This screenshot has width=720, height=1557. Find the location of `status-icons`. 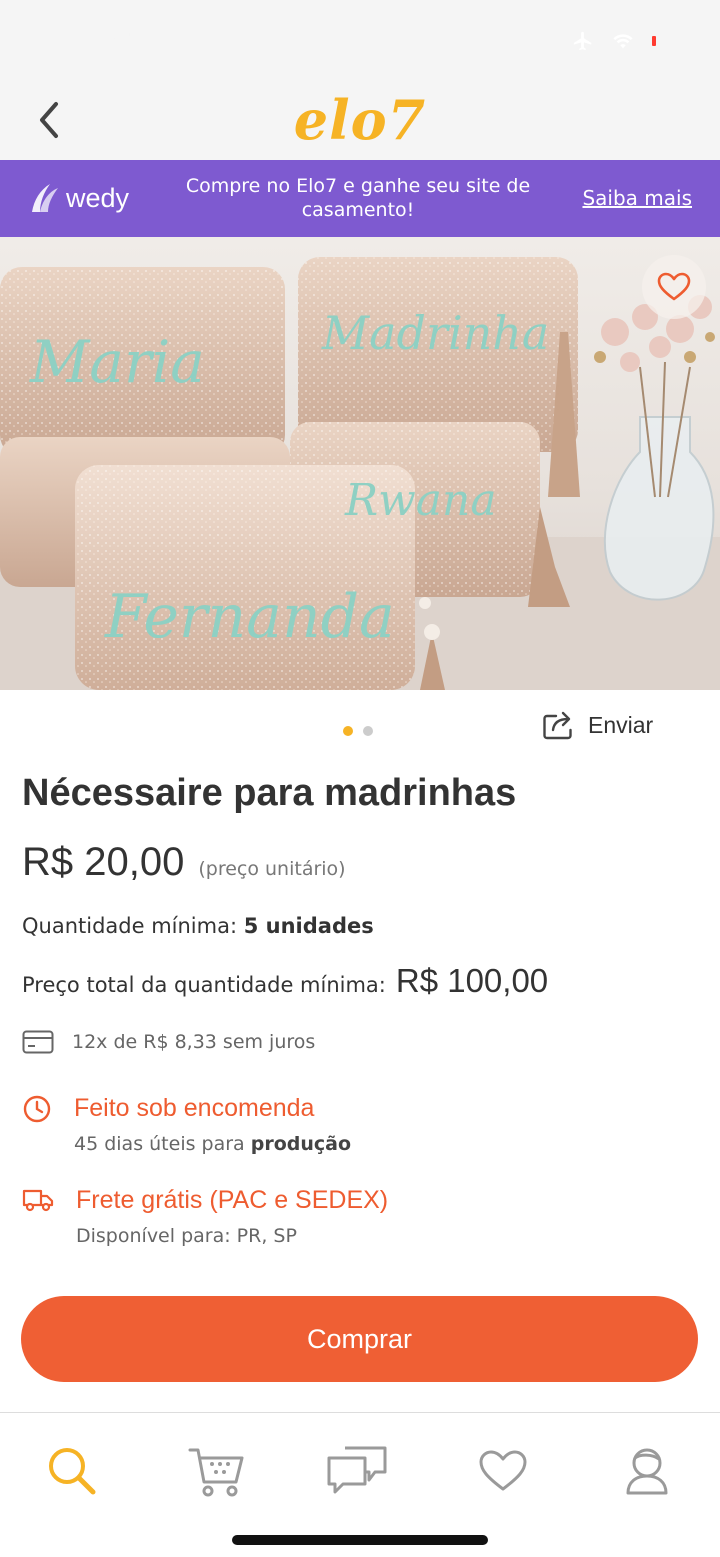

status-icons is located at coordinates (621, 41).